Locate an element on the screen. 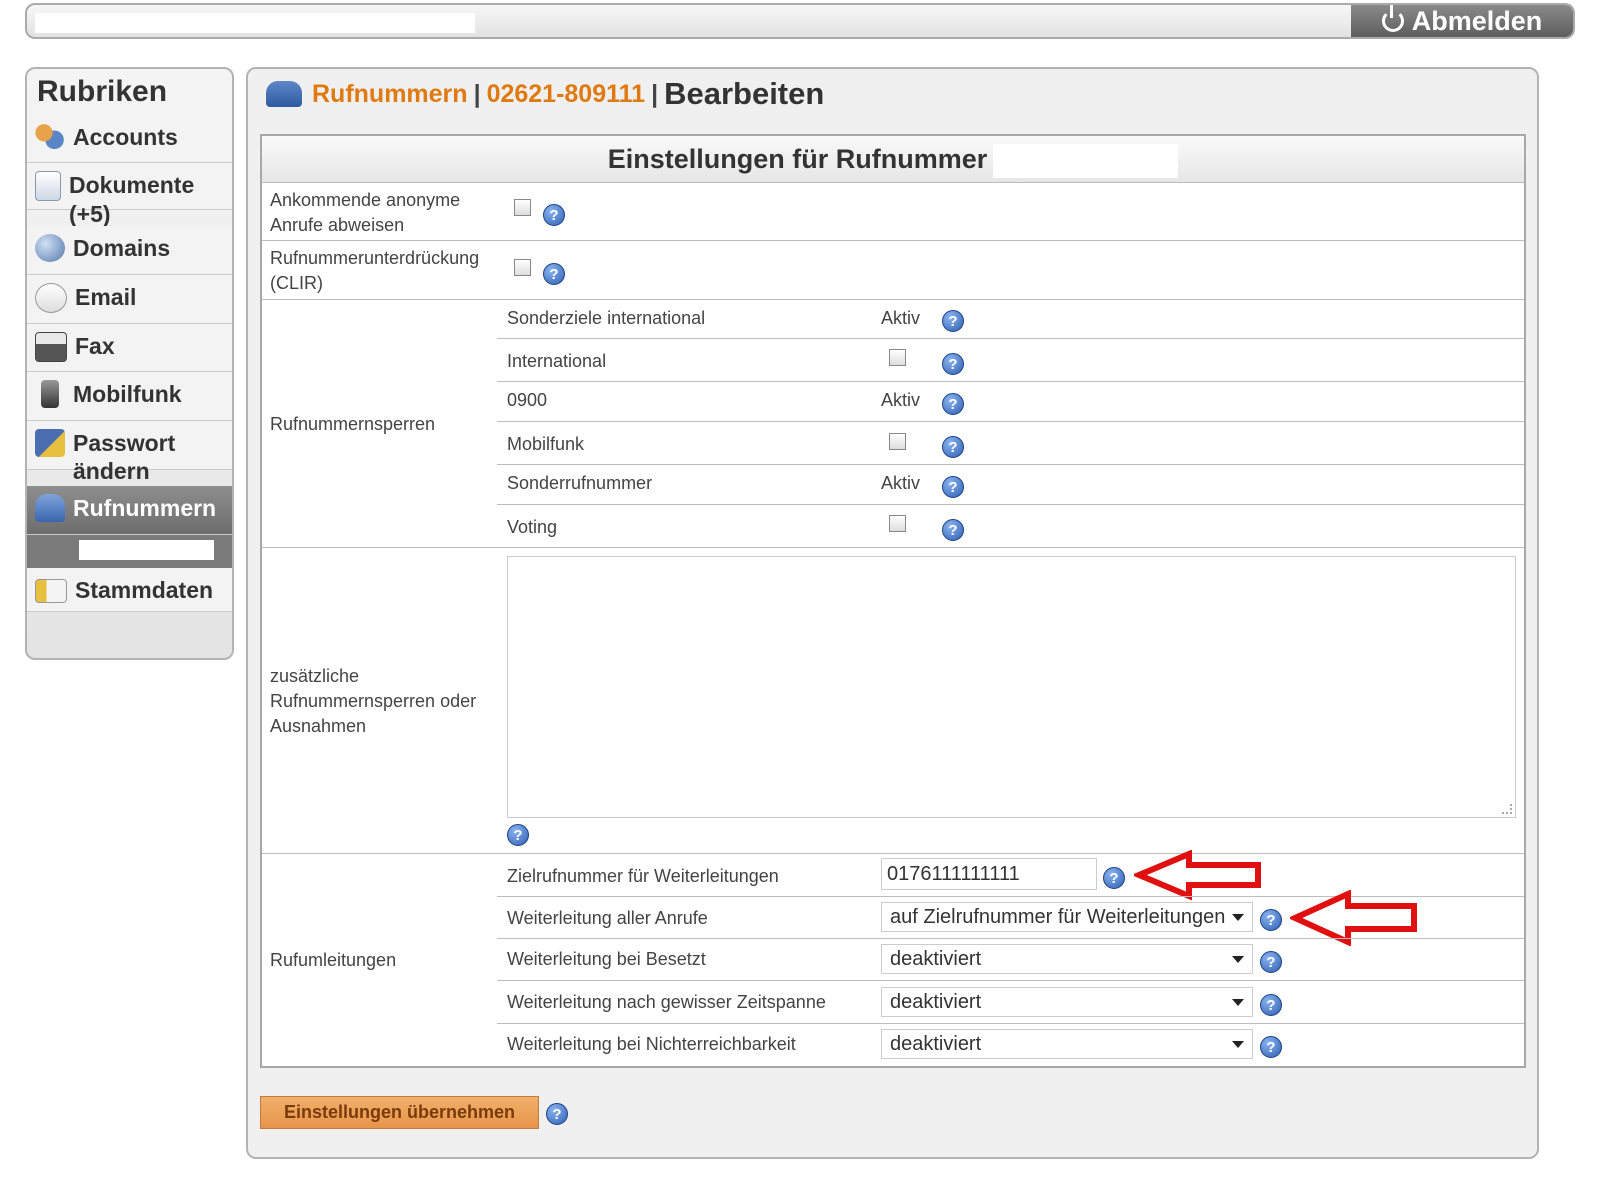 This screenshot has width=1600, height=1204. users-icon is located at coordinates (50, 137).